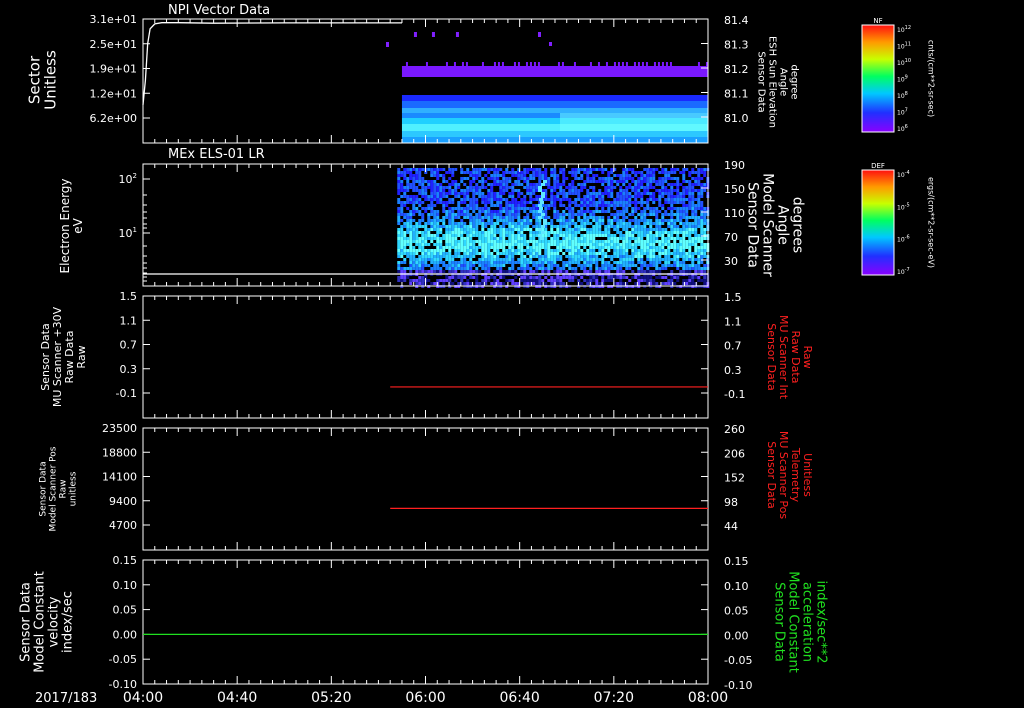 The width and height of the screenshot is (1024, 708). What do you see at coordinates (425, 489) in the screenshot?
I see `panel-frame` at bounding box center [425, 489].